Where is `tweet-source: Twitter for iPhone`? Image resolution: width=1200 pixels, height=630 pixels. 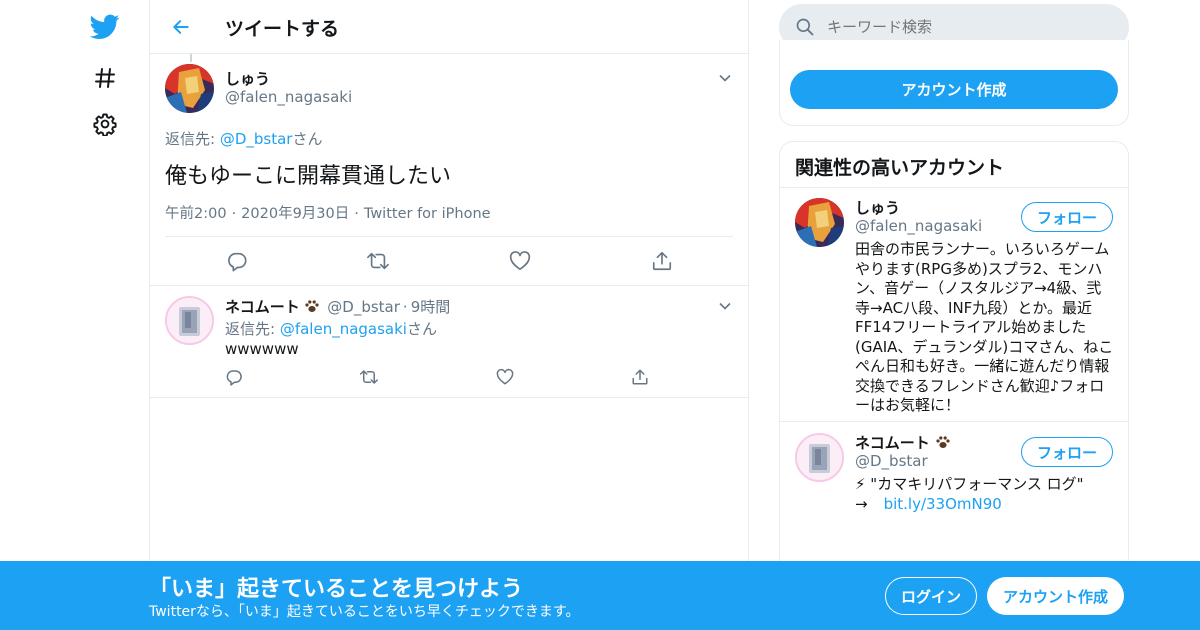 tweet-source: Twitter for iPhone is located at coordinates (427, 214).